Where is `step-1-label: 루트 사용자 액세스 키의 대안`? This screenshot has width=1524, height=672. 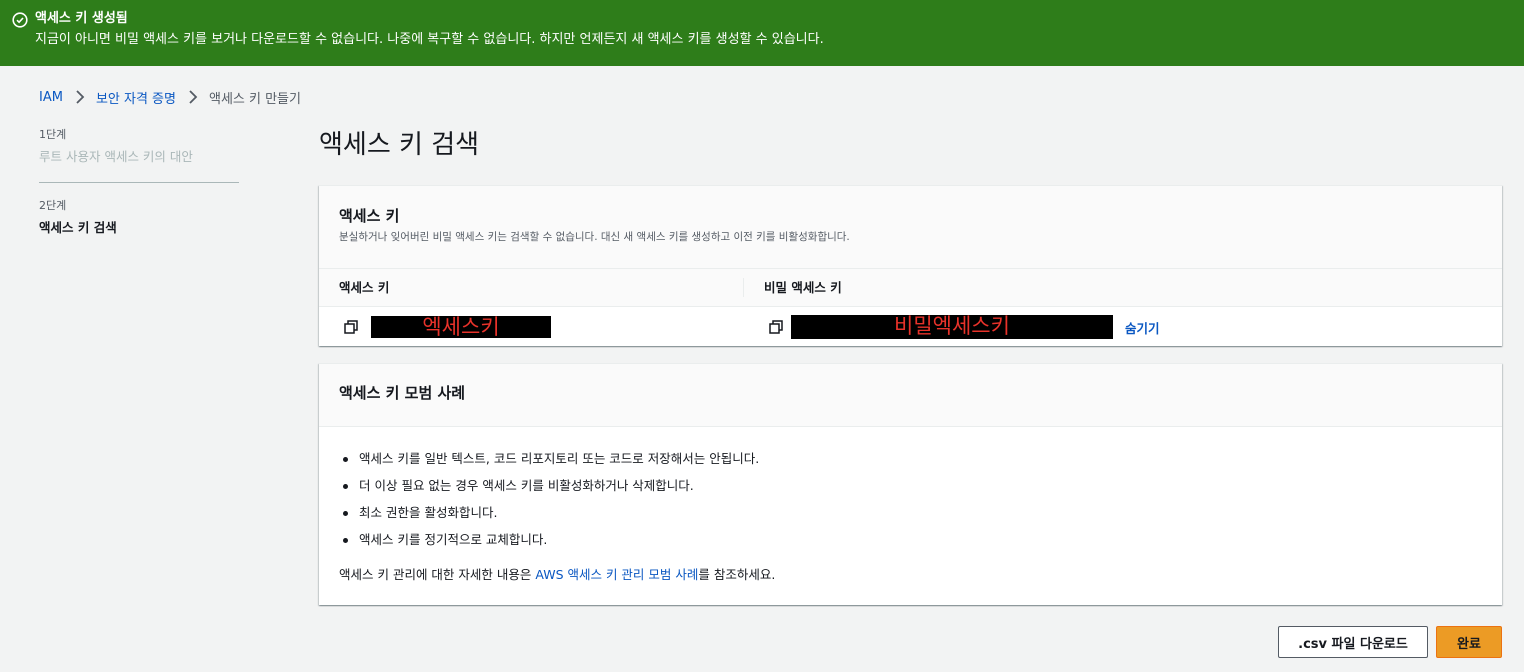
step-1-label: 루트 사용자 액세스 키의 대안 is located at coordinates (116, 156).